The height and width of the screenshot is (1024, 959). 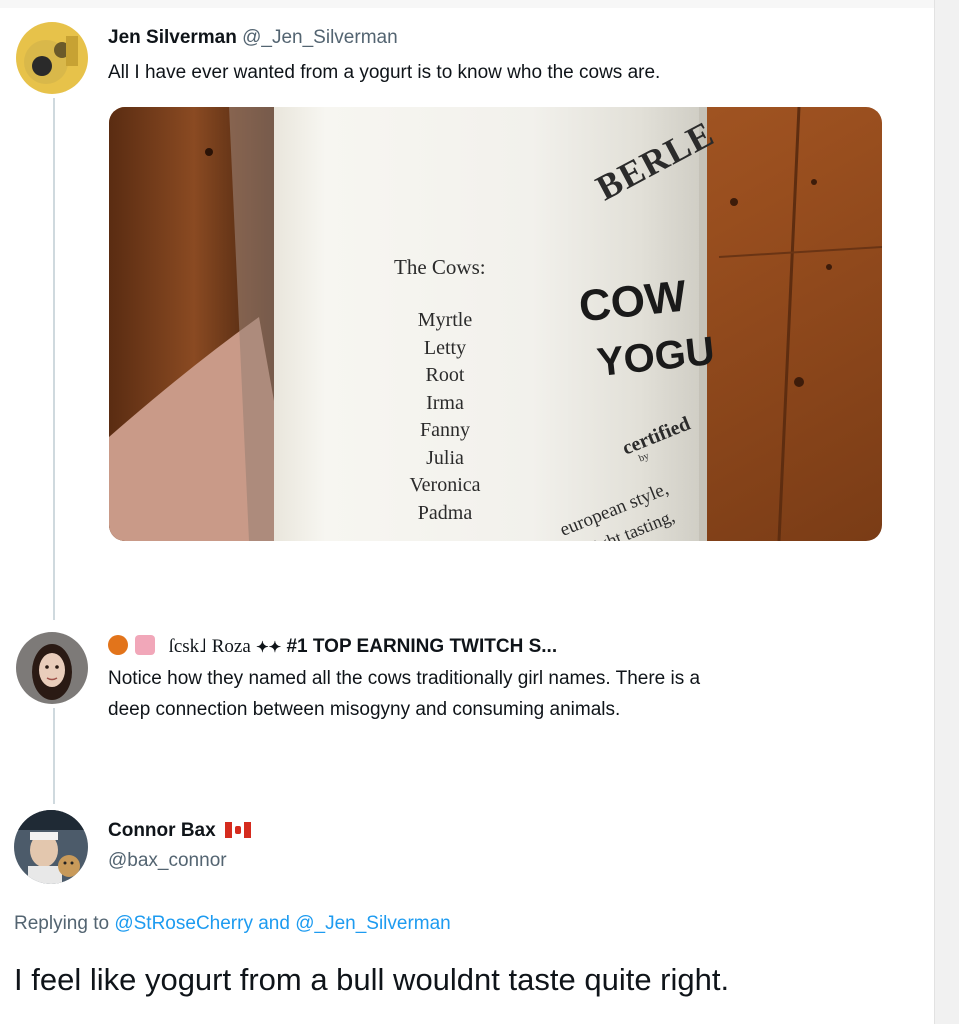 What do you see at coordinates (274, 923) in the screenshot?
I see `mention-and: and` at bounding box center [274, 923].